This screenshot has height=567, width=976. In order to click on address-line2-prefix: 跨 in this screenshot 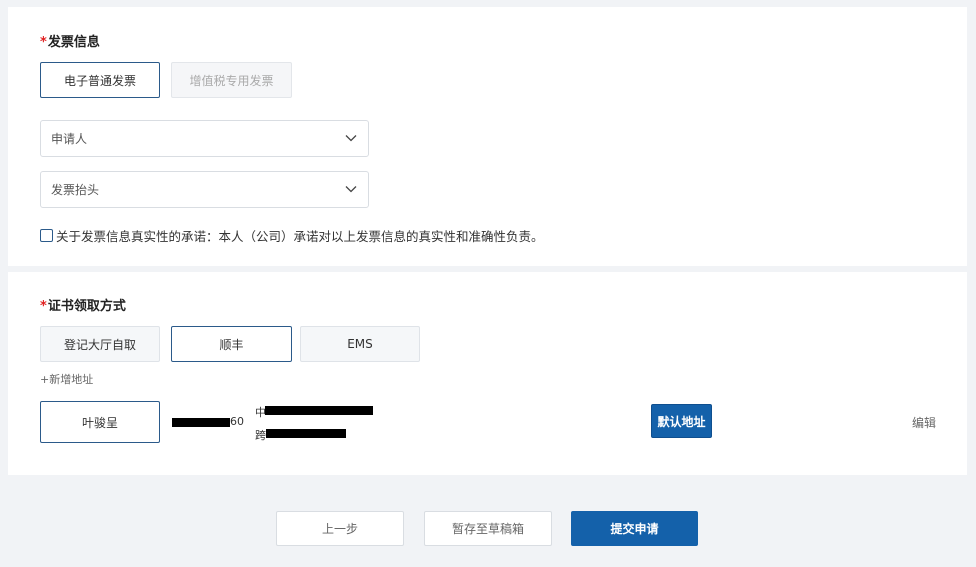, I will do `click(260, 435)`.